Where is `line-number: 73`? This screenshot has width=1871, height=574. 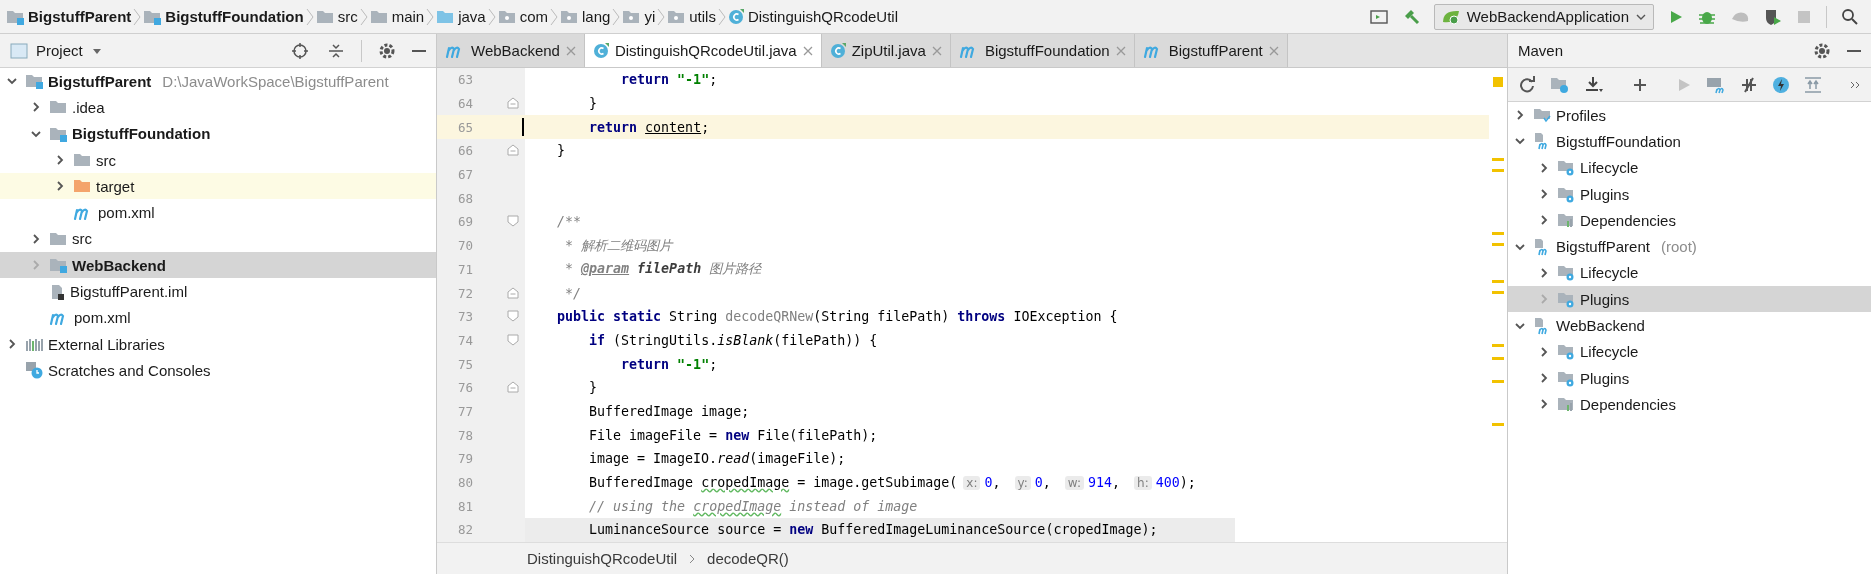
line-number: 73 is located at coordinates (464, 317).